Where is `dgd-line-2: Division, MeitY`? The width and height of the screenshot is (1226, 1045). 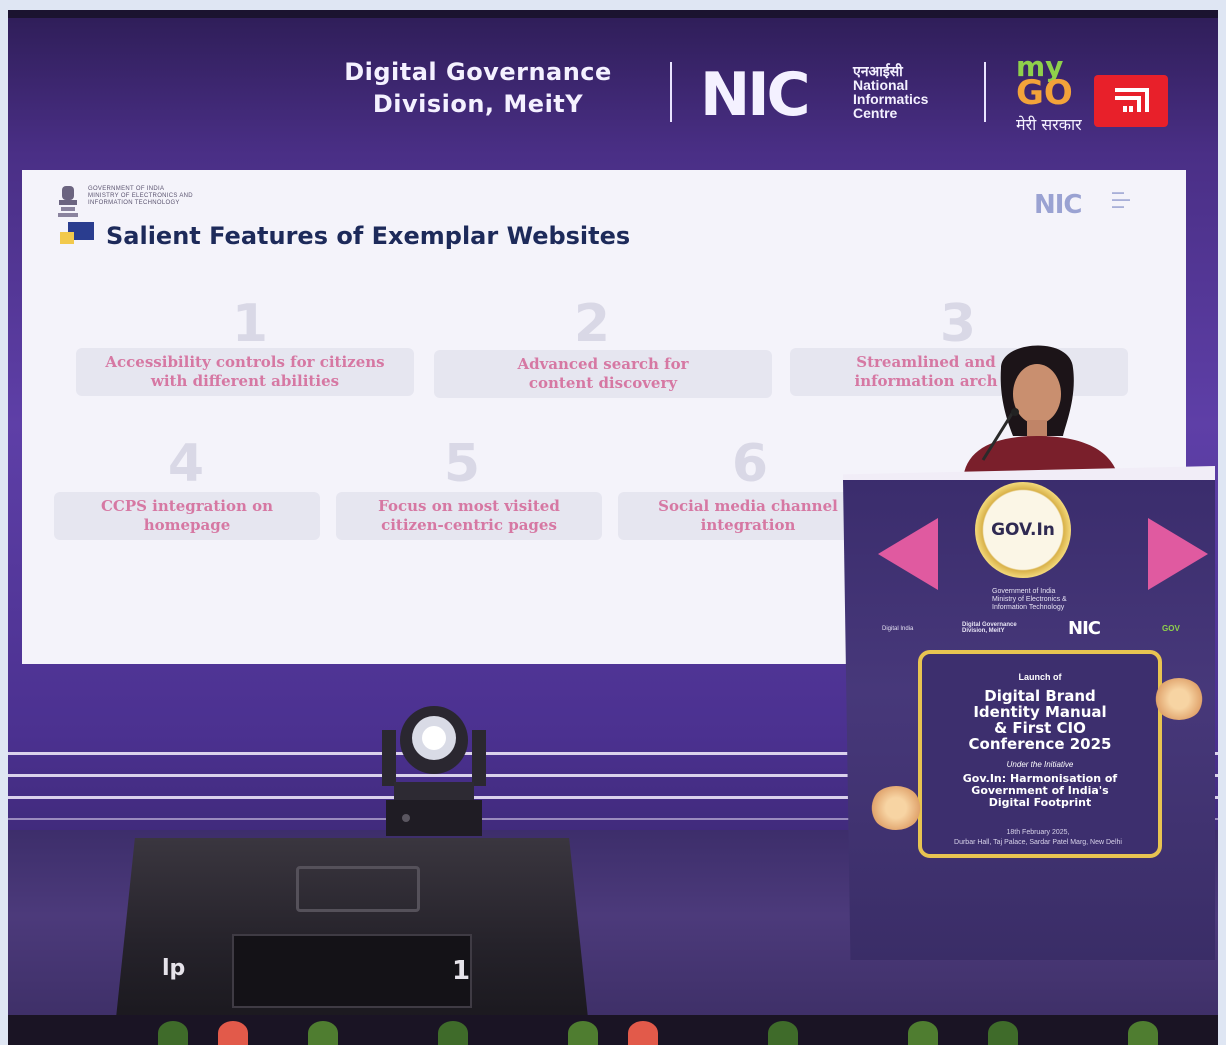
dgd-line-2: Division, MeitY is located at coordinates (983, 631).